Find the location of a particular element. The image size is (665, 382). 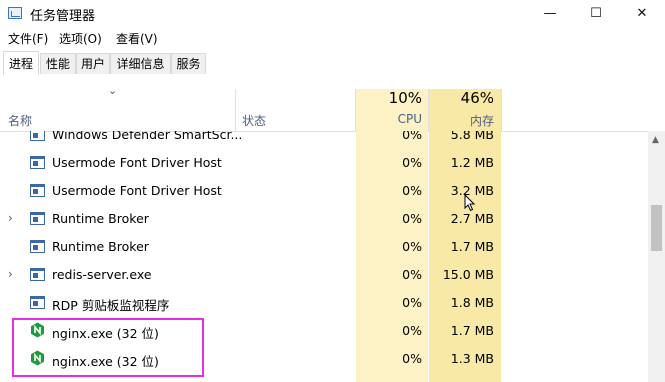

scrollbar-thumb is located at coordinates (656, 228).